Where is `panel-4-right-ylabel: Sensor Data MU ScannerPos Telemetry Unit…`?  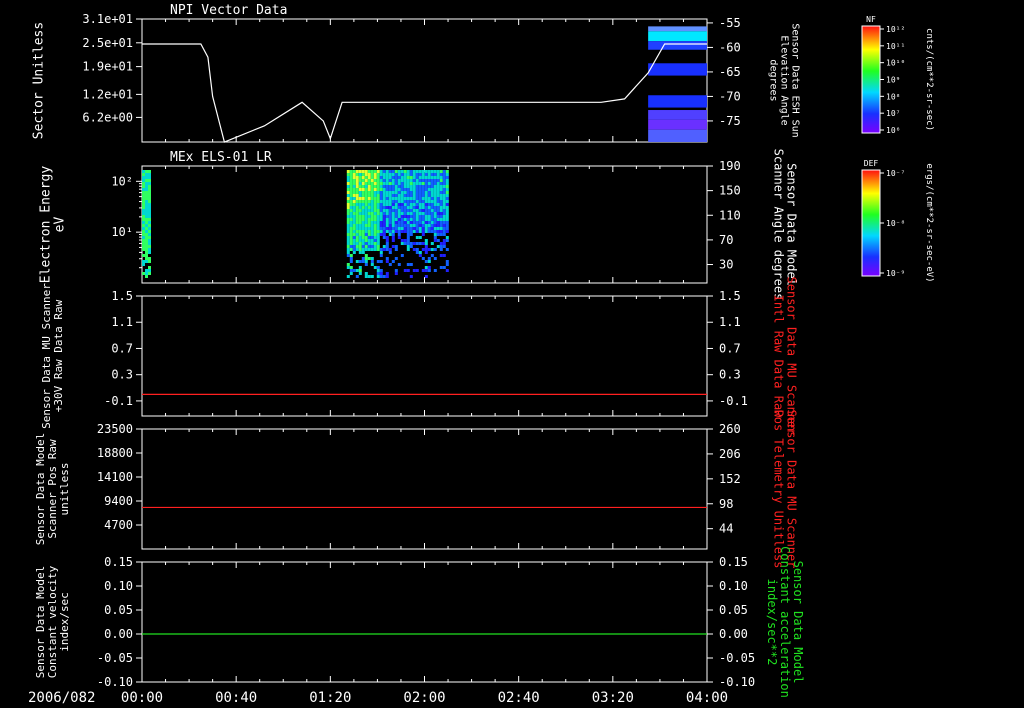
panel-4-right-ylabel: Sensor Data MU ScannerPos Telemetry Unit… is located at coordinates (784, 489).